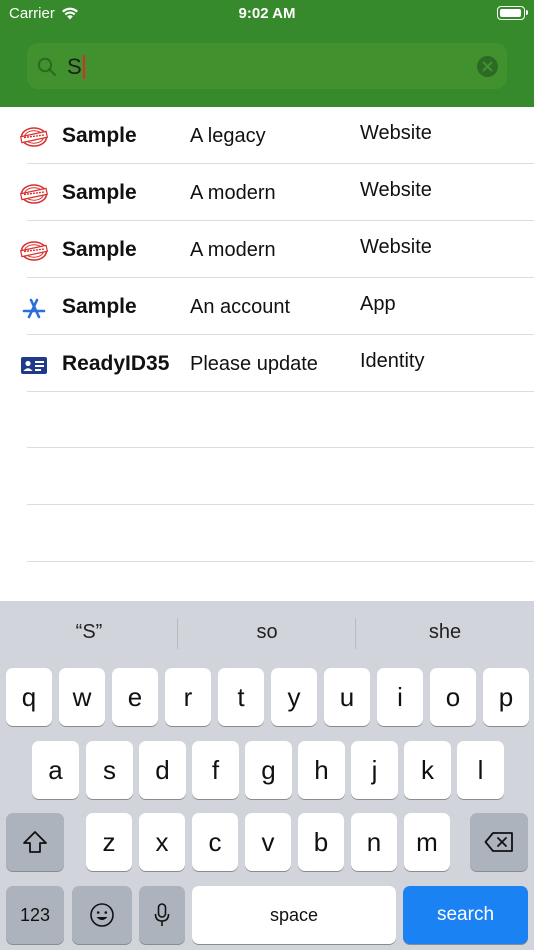 Image resolution: width=534 pixels, height=950 pixels. Describe the element at coordinates (453, 697) in the screenshot. I see `key-o: o` at that location.